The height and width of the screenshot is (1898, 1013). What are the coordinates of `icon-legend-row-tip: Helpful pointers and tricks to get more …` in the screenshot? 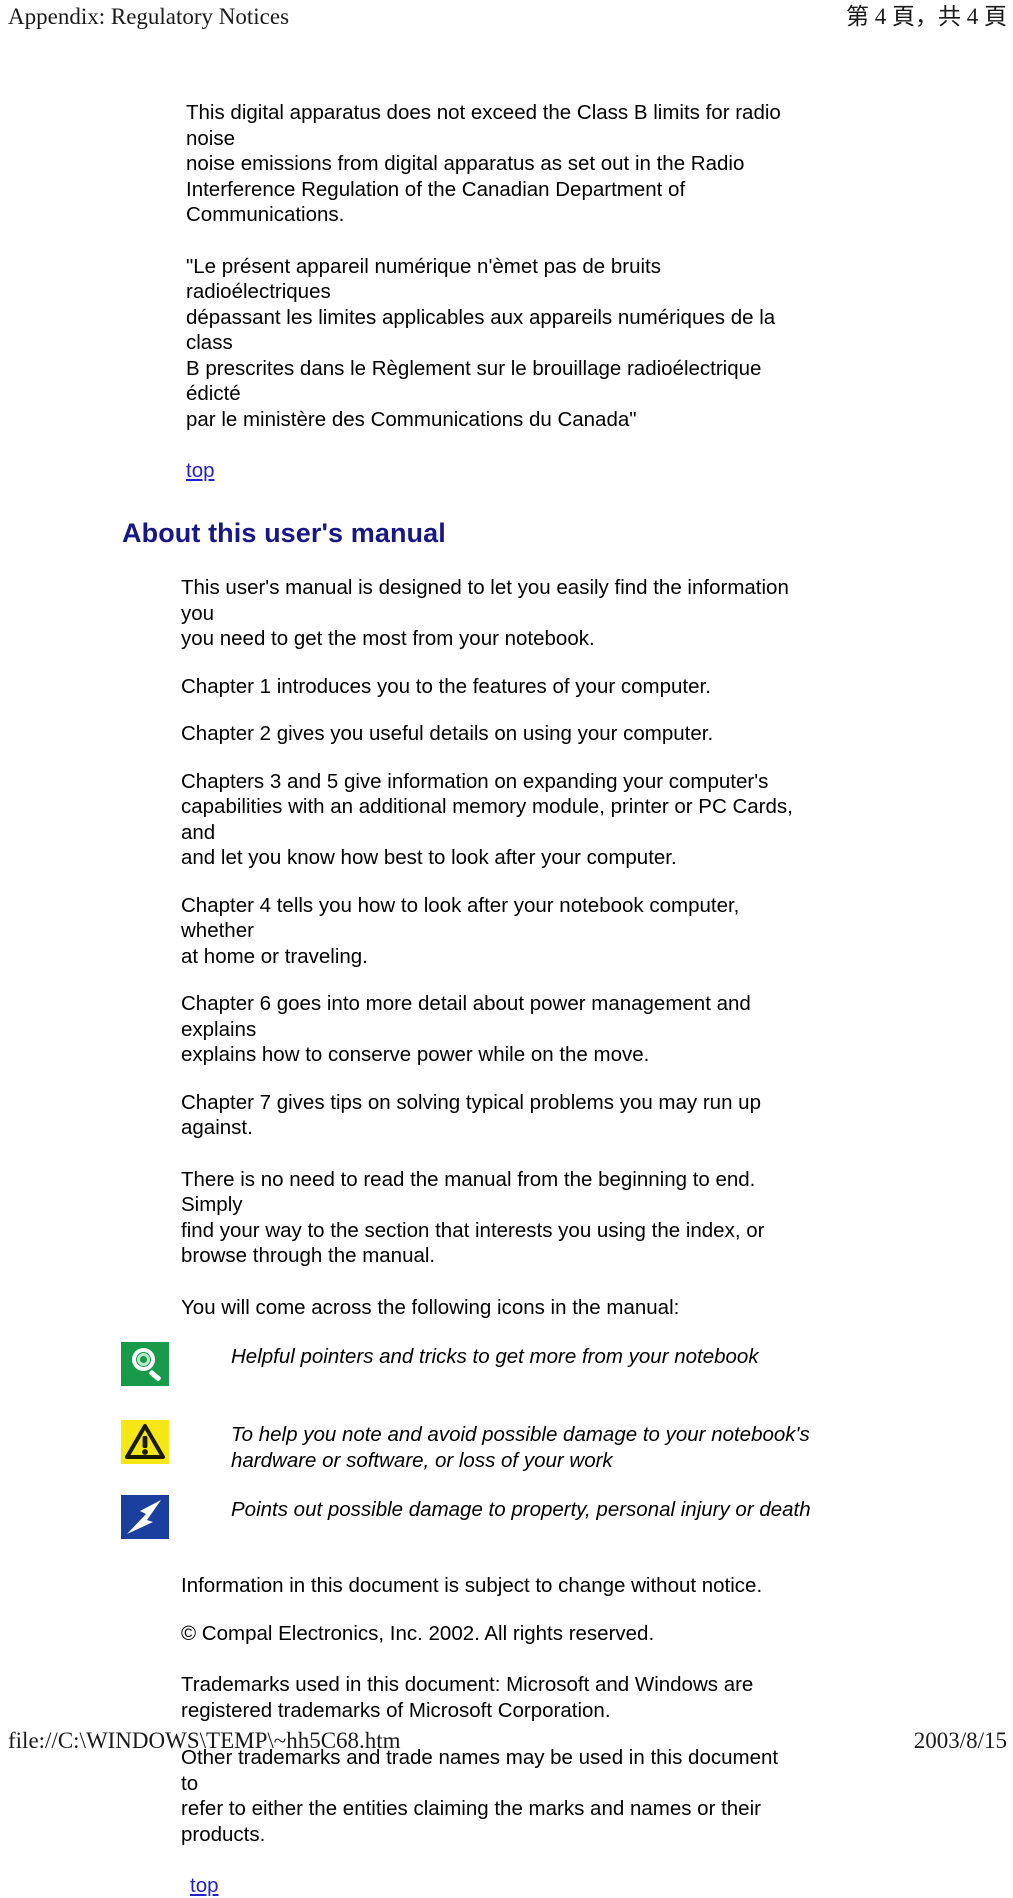 It's located at (471, 1364).